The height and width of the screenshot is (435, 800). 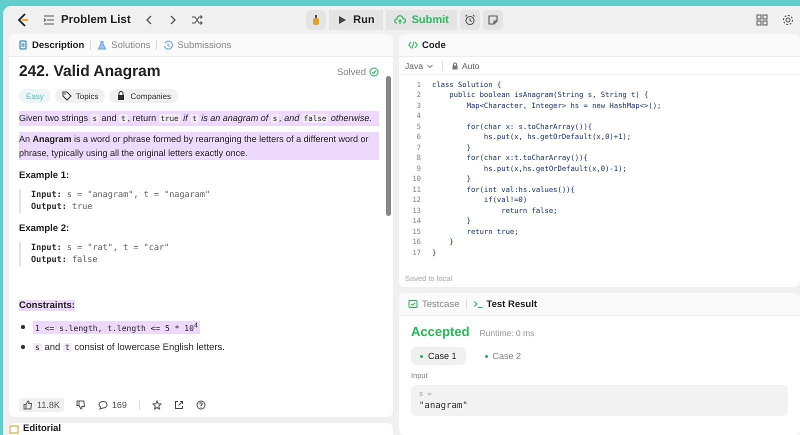 I want to click on book-icon, so click(x=14, y=429).